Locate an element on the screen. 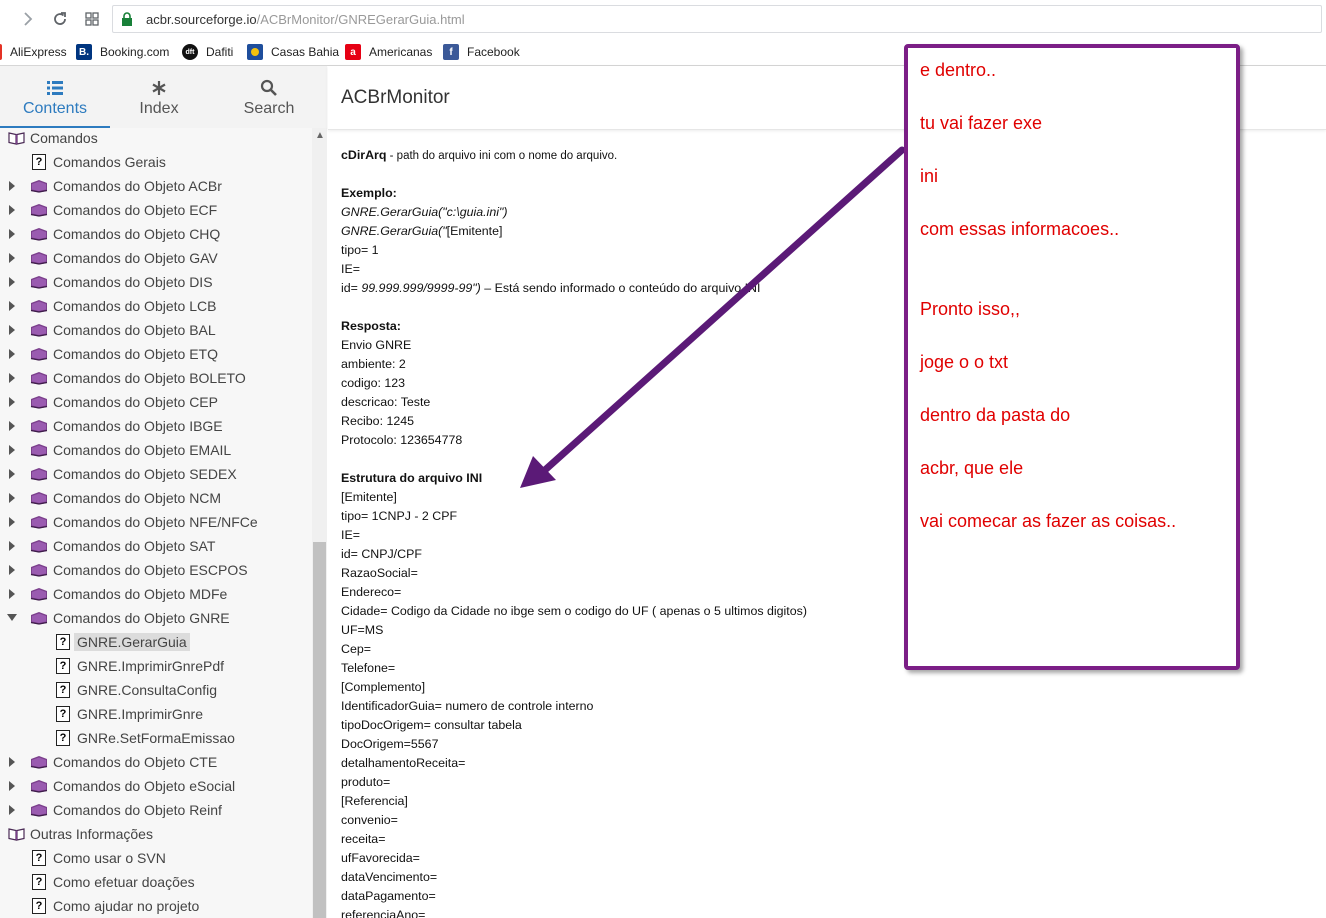 The width and height of the screenshot is (1326, 918). note-line: joge o o txt is located at coordinates (964, 362).